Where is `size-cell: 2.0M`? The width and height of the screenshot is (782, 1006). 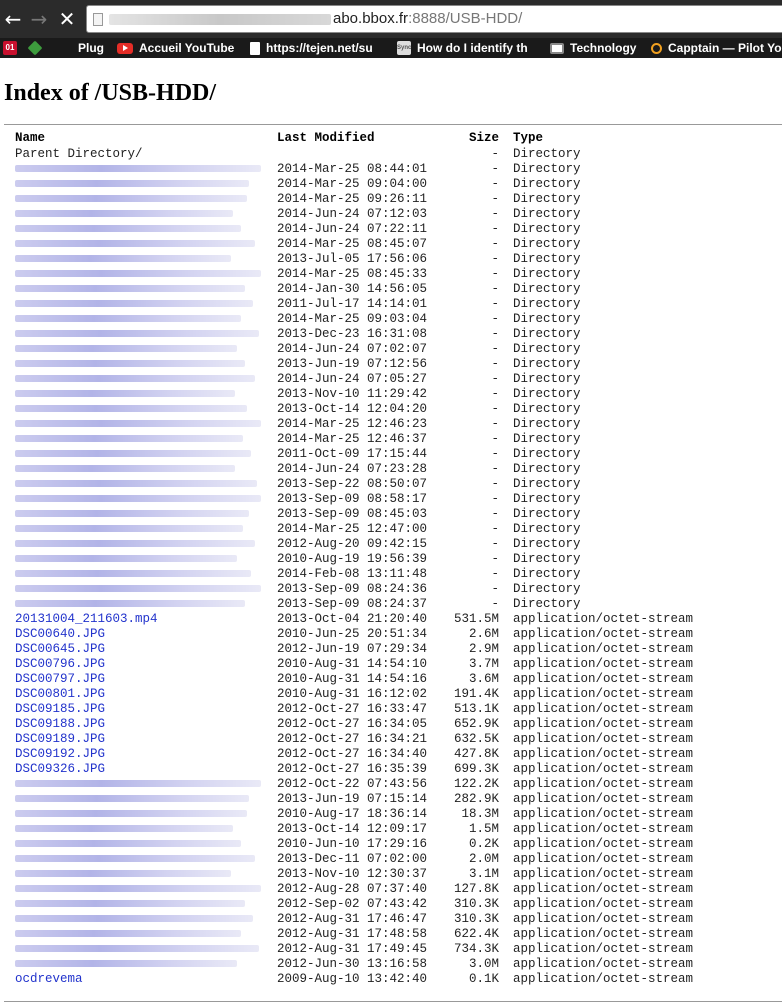
size-cell: 2.0M is located at coordinates (483, 859).